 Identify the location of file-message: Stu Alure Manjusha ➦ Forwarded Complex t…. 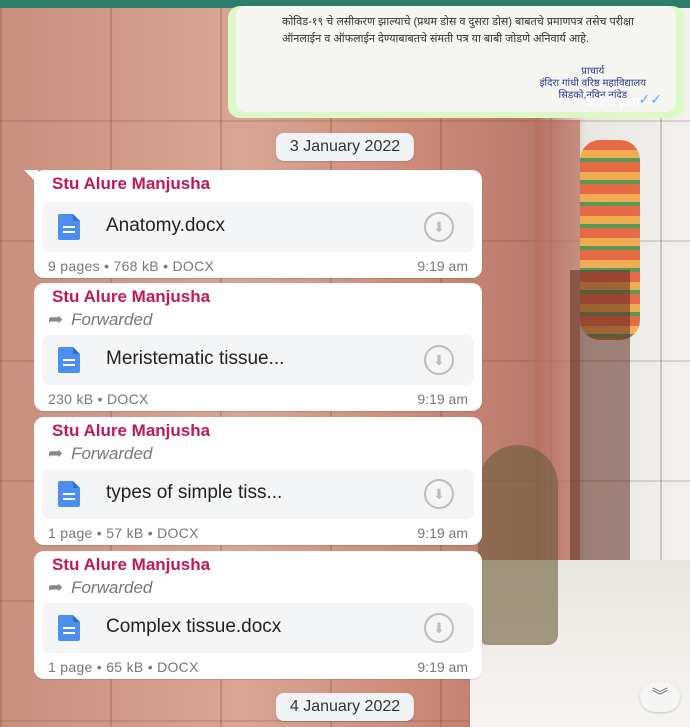
(258, 615).